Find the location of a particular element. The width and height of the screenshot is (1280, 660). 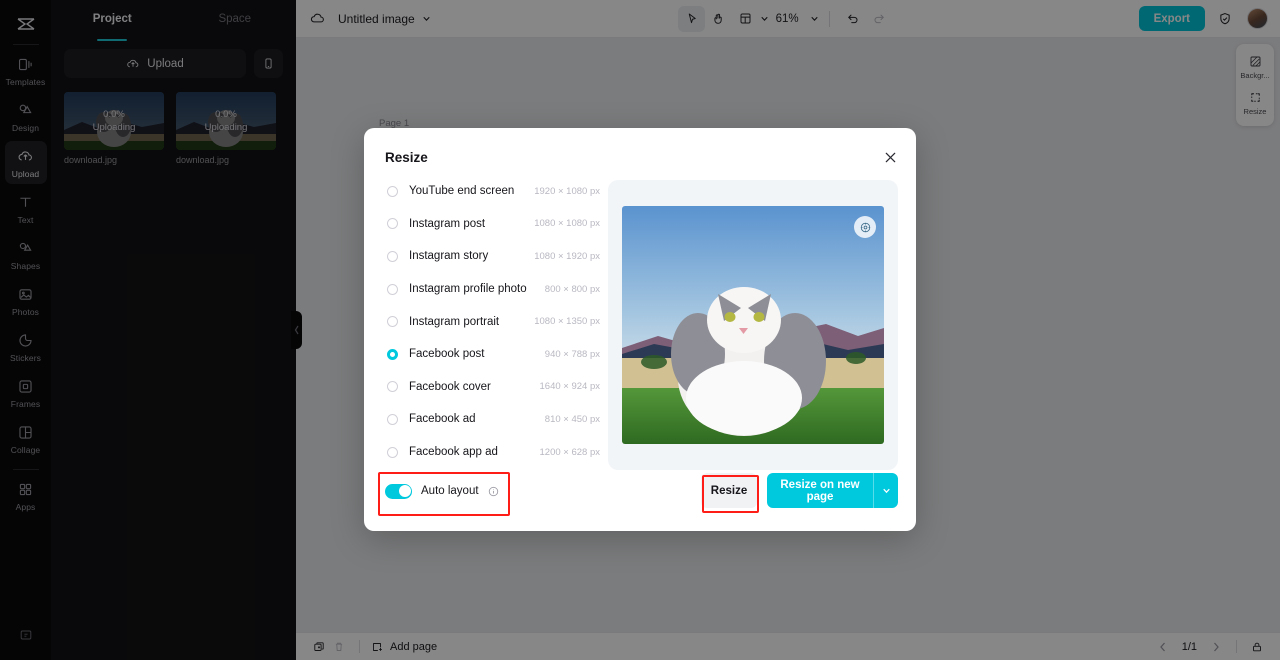

preset-label: Instagram profile photo is located at coordinates (468, 289).